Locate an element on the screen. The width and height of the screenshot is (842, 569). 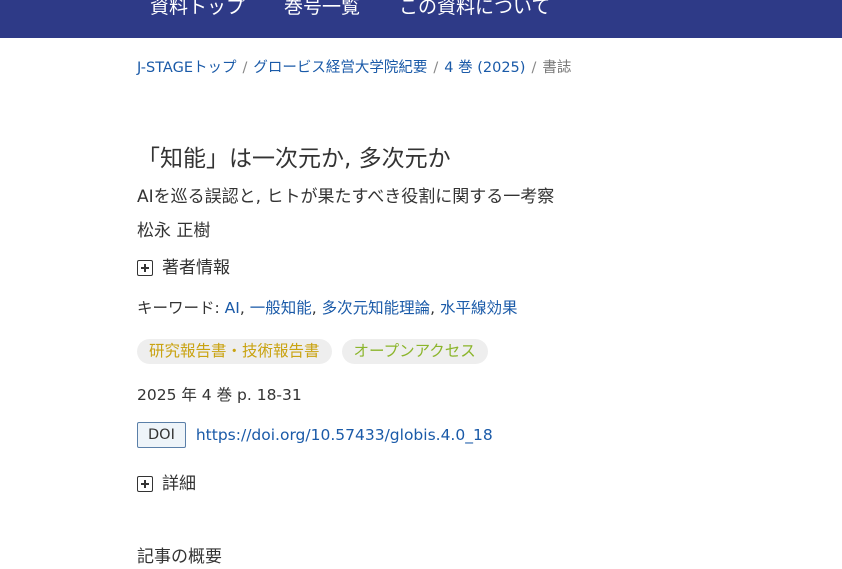
keywords-label: キーワード: is located at coordinates (178, 308).